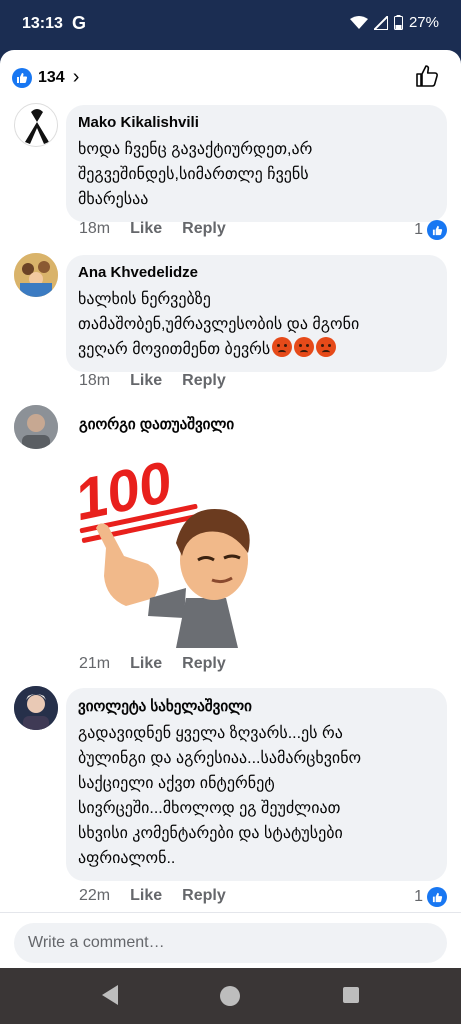  What do you see at coordinates (110, 997) in the screenshot?
I see `back-icon` at bounding box center [110, 997].